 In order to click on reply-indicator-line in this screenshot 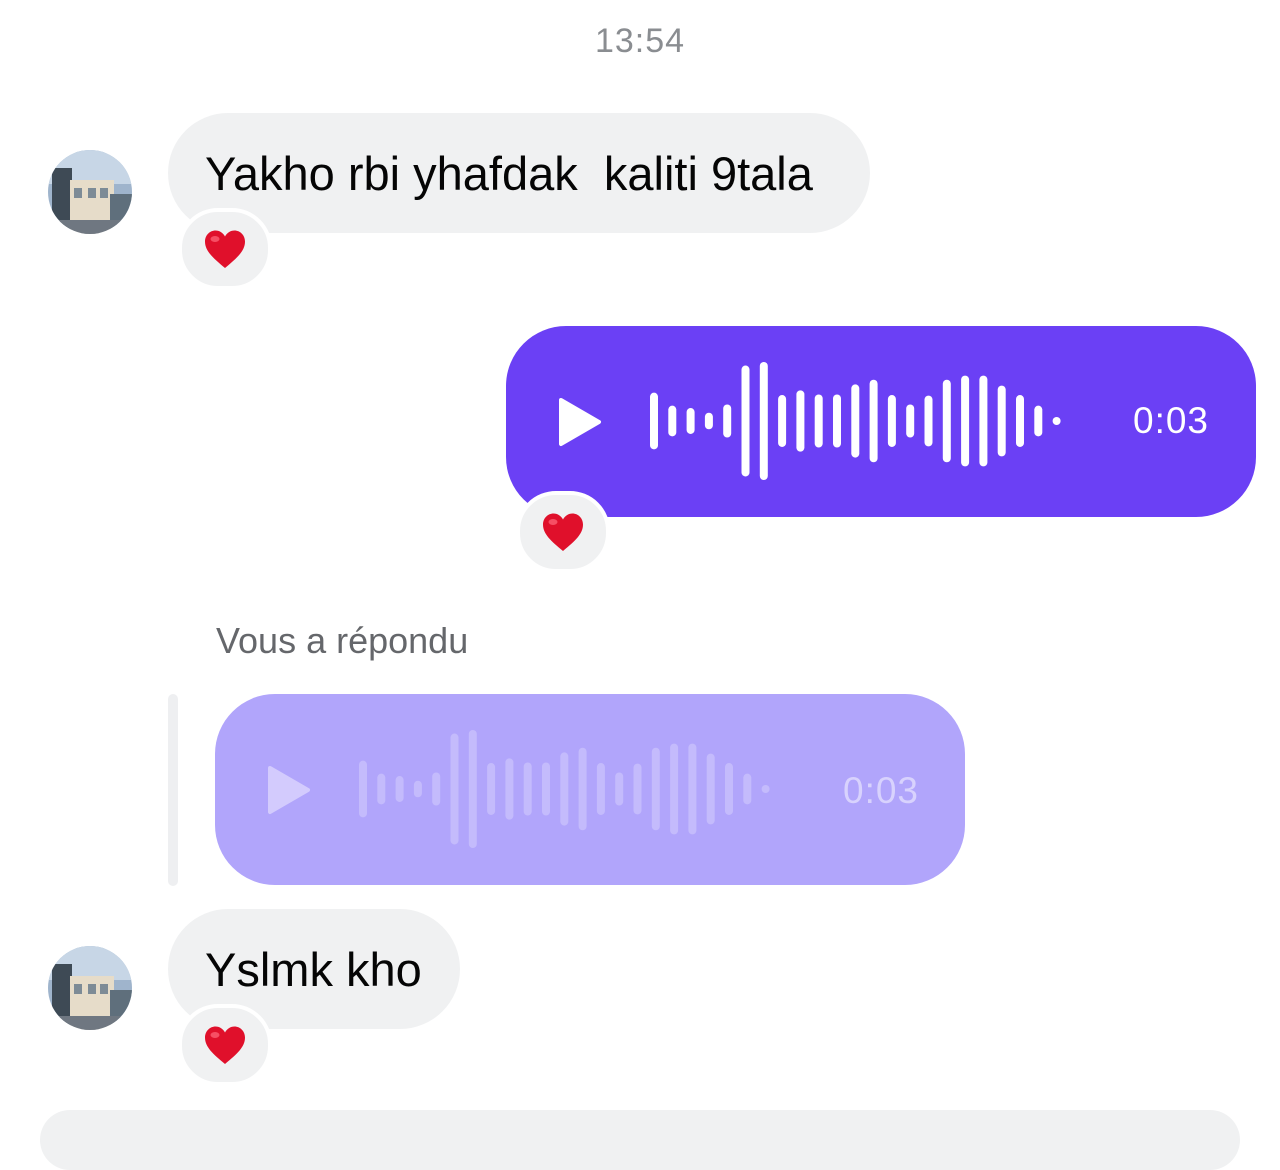, I will do `click(173, 790)`.